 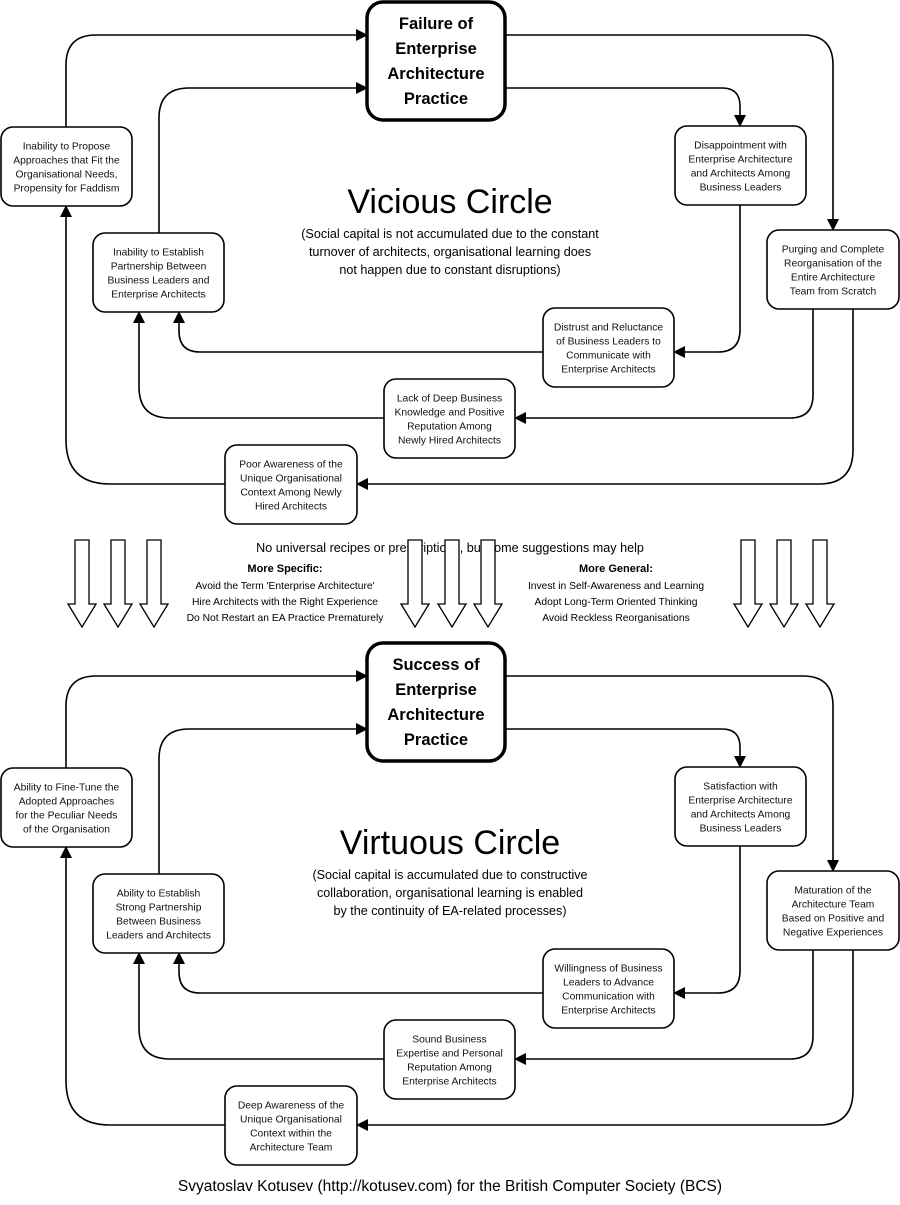 What do you see at coordinates (833, 933) in the screenshot?
I see `node-text: Negative Experiences` at bounding box center [833, 933].